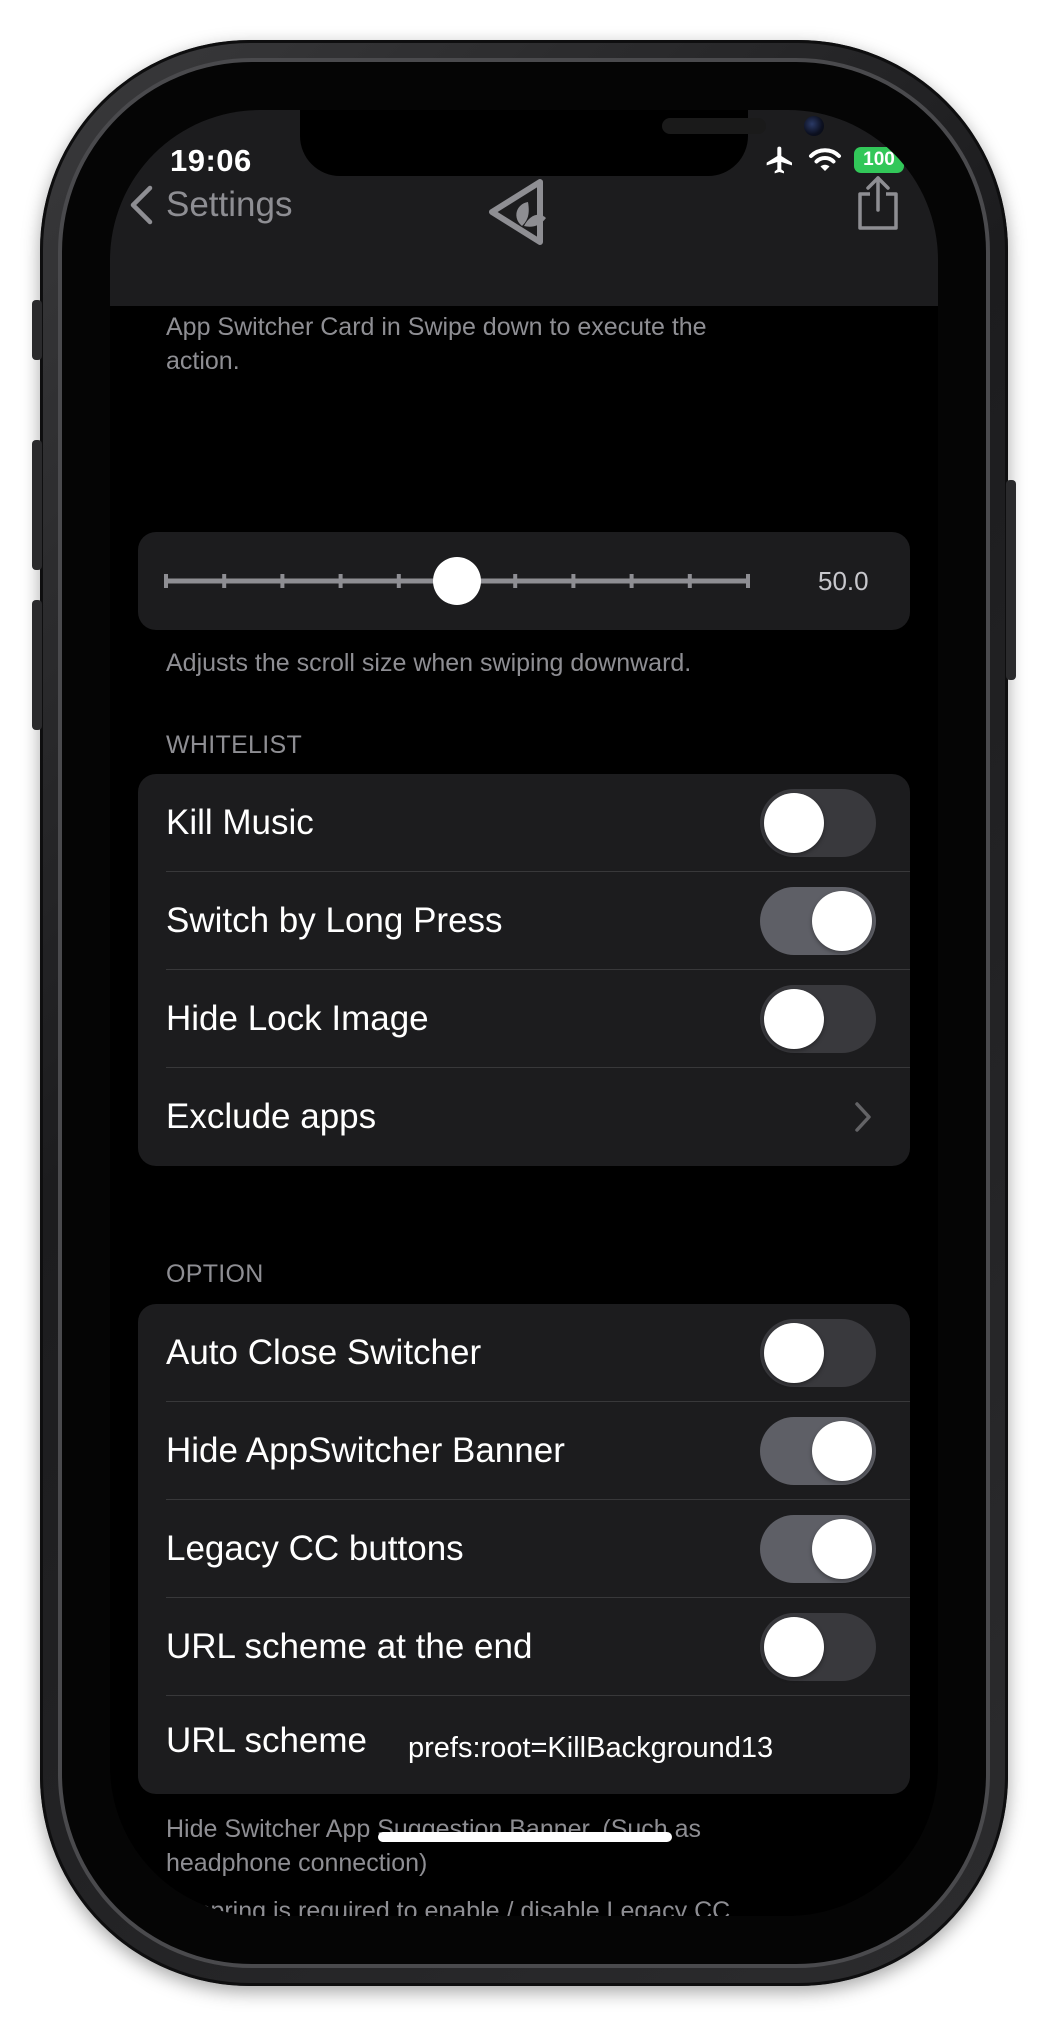  I want to click on airplane-icon, so click(779, 160).